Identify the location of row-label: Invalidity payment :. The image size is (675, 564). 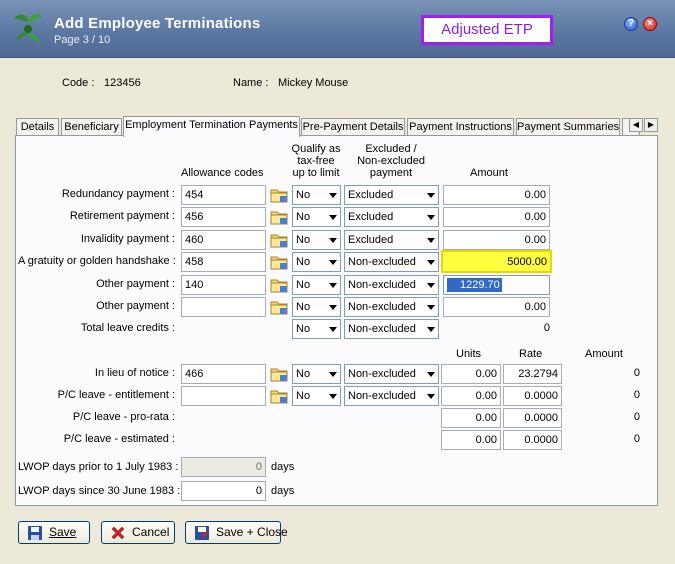
(127, 239).